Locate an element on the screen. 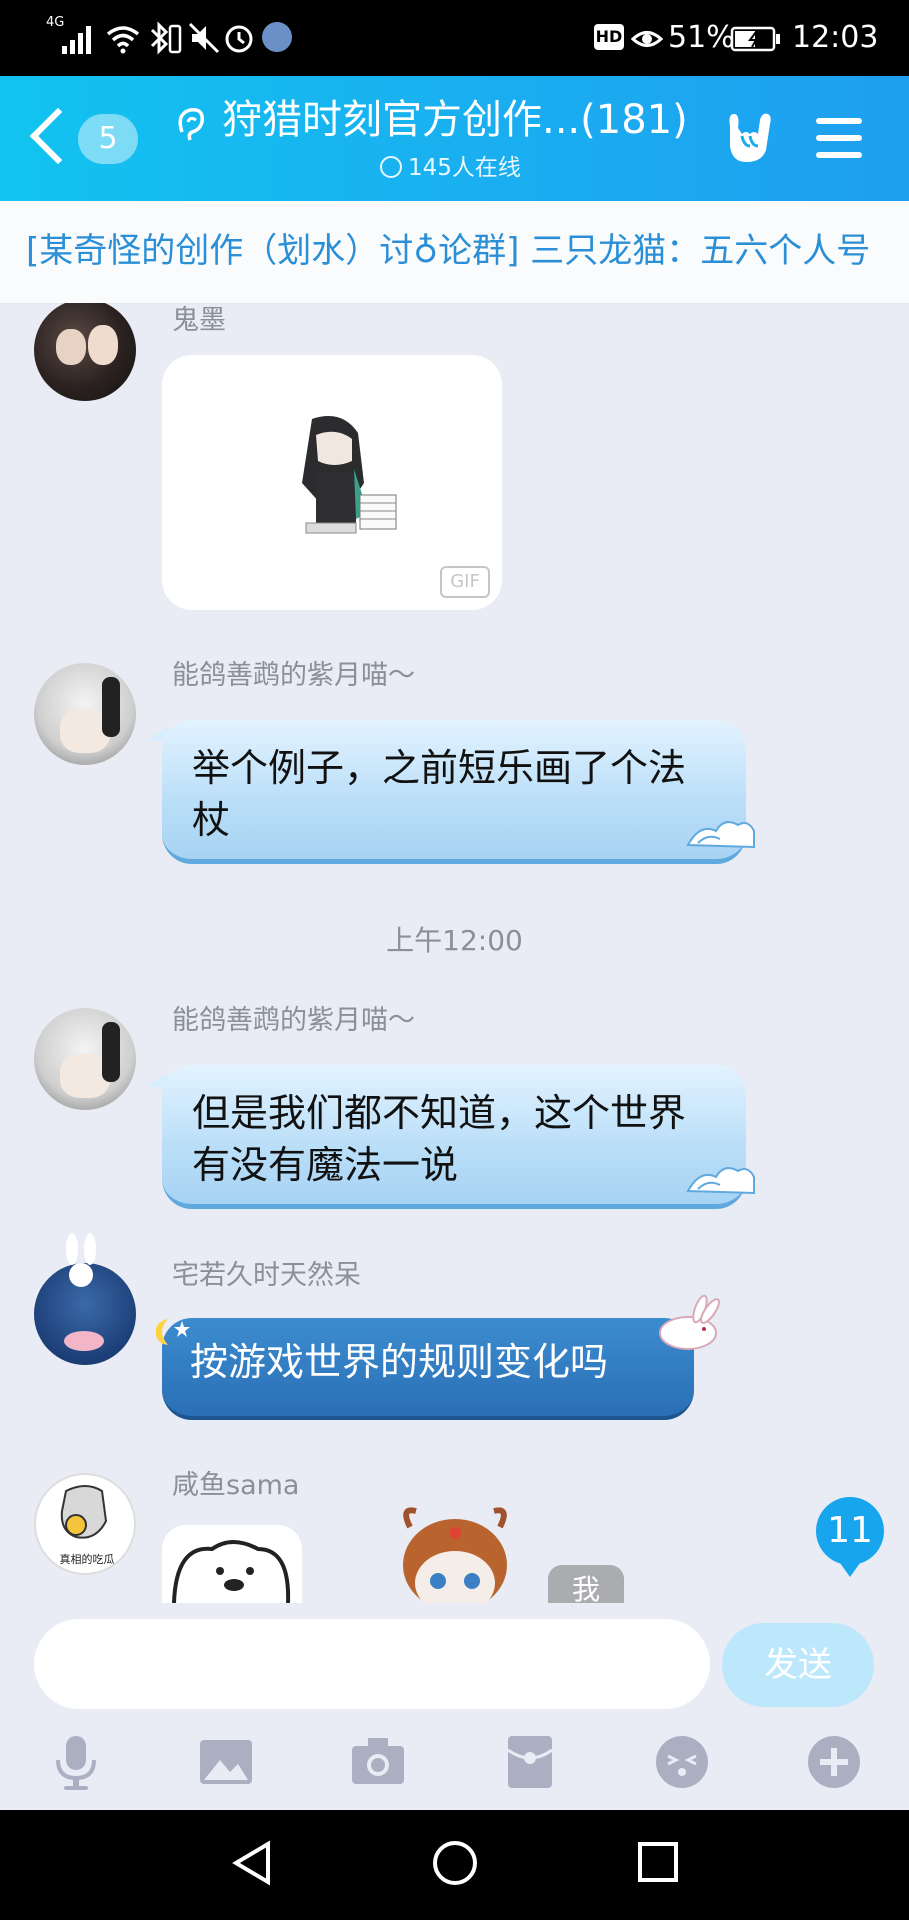  microphone-icon is located at coordinates (76, 1762).